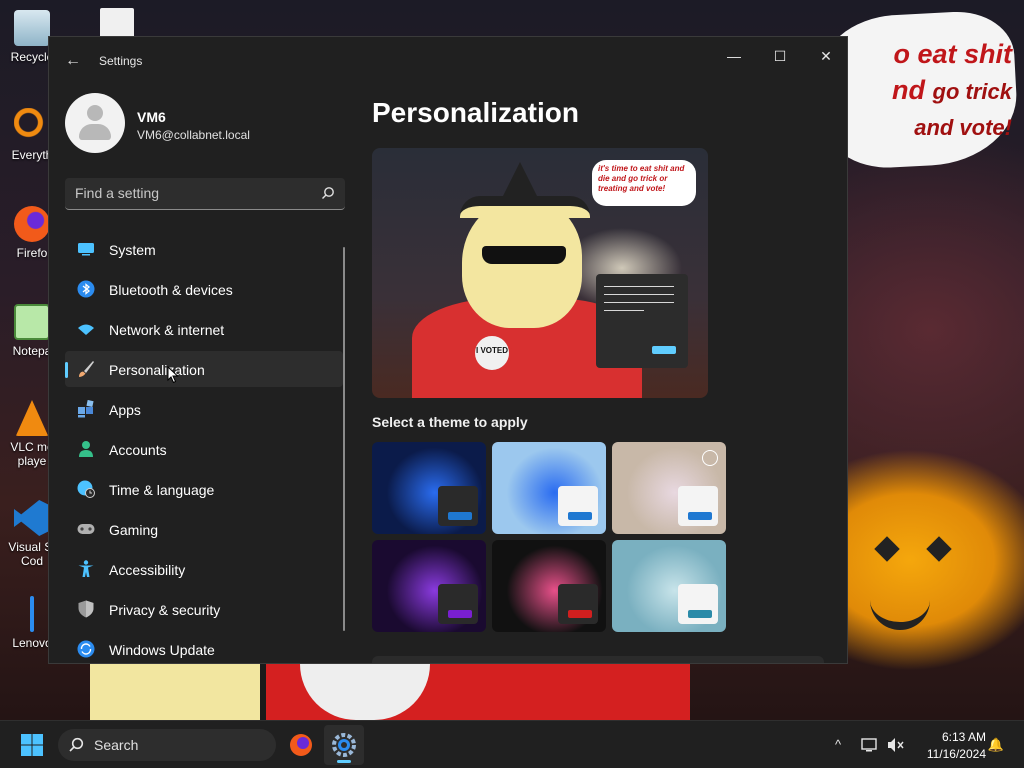  I want to click on minimize-button: —, so click(734, 56).